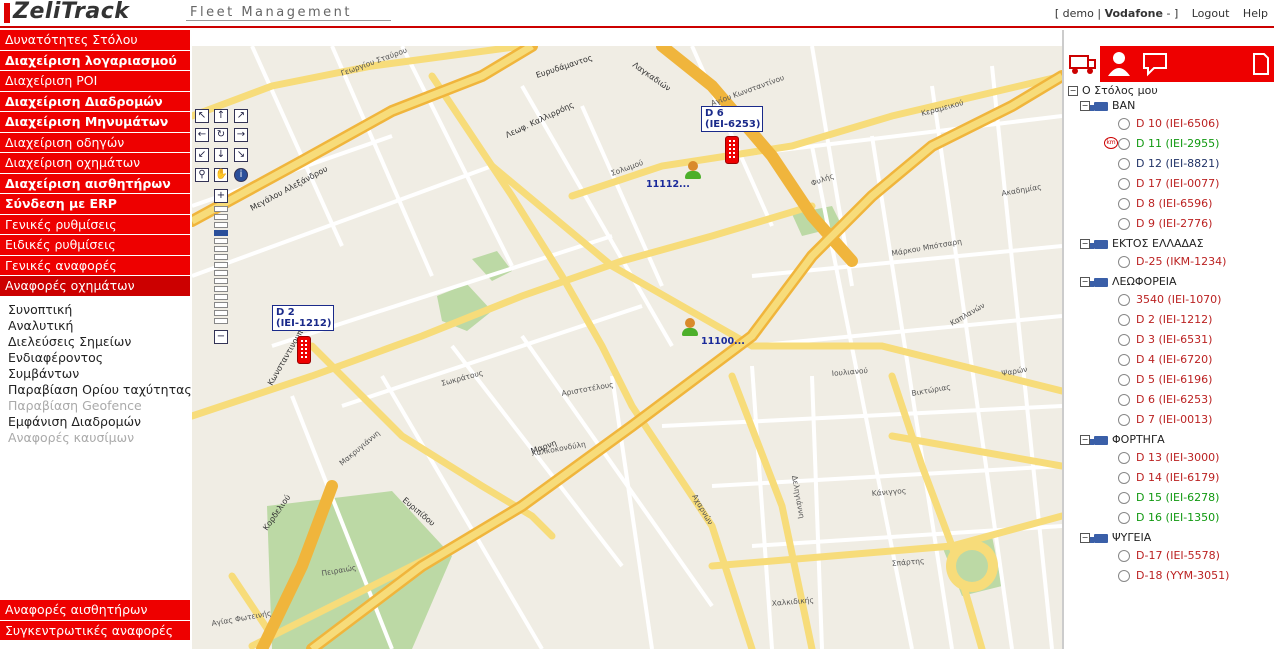  Describe the element at coordinates (1165, 399) in the screenshot. I see `vehicle-row: D 6 (ΙΕΙ-6253)` at that location.